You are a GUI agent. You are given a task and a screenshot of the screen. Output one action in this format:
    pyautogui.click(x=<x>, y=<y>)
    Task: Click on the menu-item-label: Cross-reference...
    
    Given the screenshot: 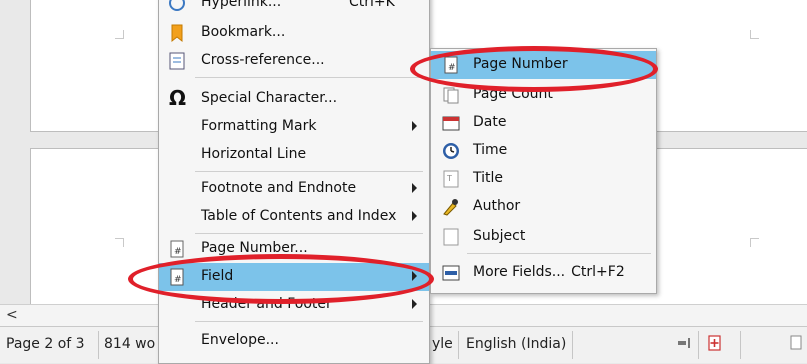 What is the action you would take?
    pyautogui.click(x=263, y=60)
    